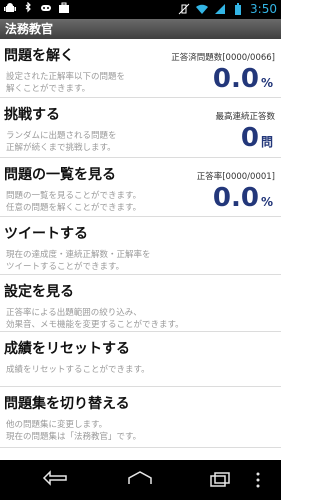 The height and width of the screenshot is (500, 320). Describe the element at coordinates (78, 261) in the screenshot. I see `menu-item-desc: 現在の達成度・連続正解数・正解率を ツイートすることができます。` at that location.